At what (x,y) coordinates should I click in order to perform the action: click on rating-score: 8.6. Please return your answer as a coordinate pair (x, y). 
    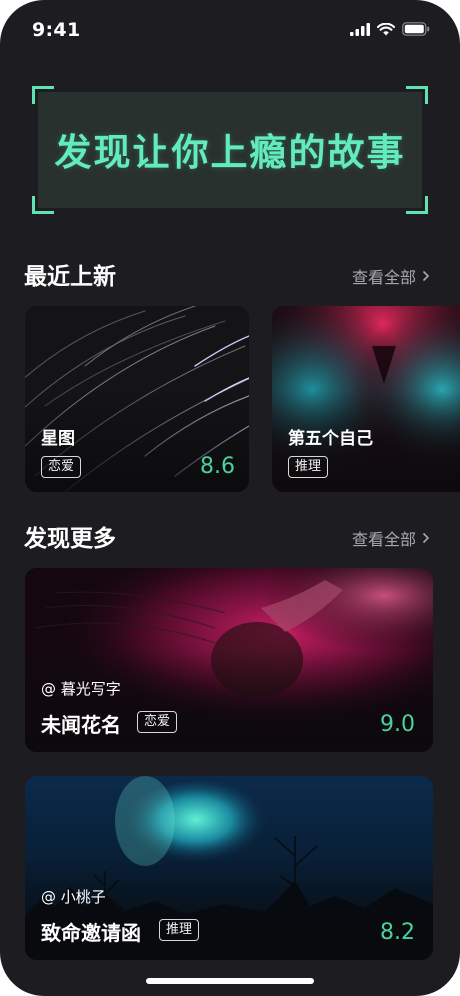
    Looking at the image, I should click on (217, 466).